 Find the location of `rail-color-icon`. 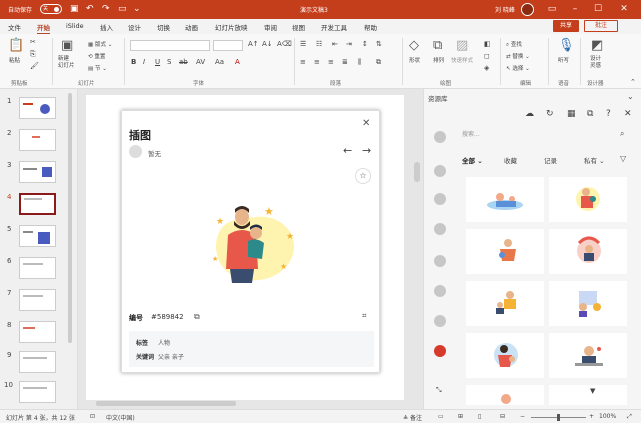

rail-color-icon is located at coordinates (440, 199).